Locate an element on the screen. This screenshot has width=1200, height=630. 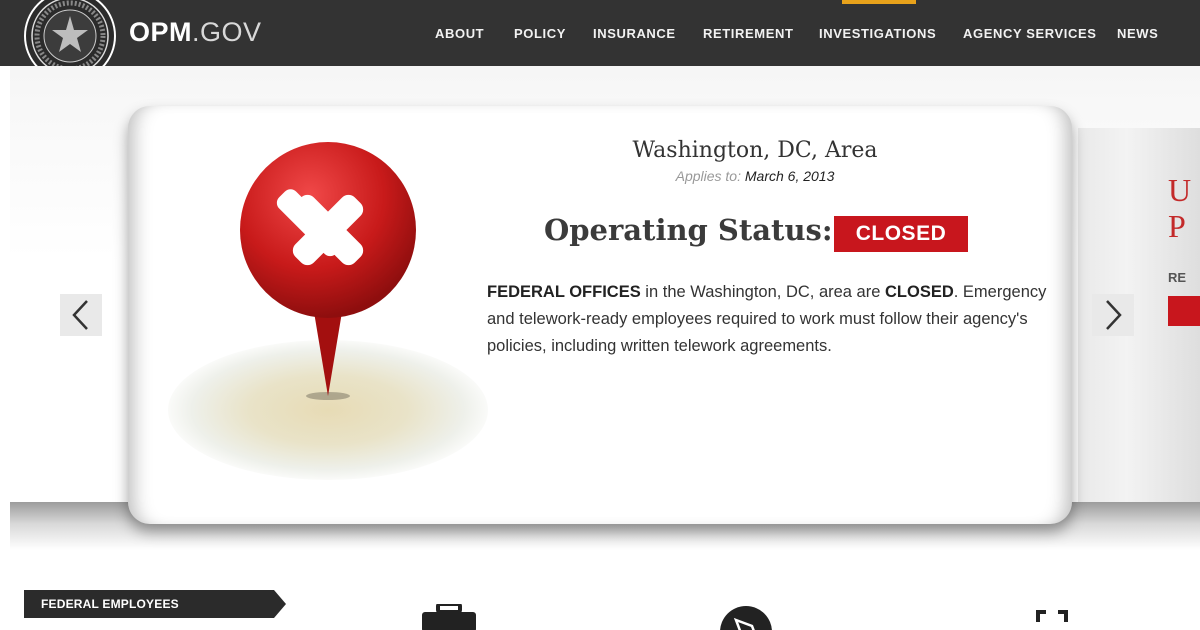
location-title: Washington, DC, Area is located at coordinates (755, 150).